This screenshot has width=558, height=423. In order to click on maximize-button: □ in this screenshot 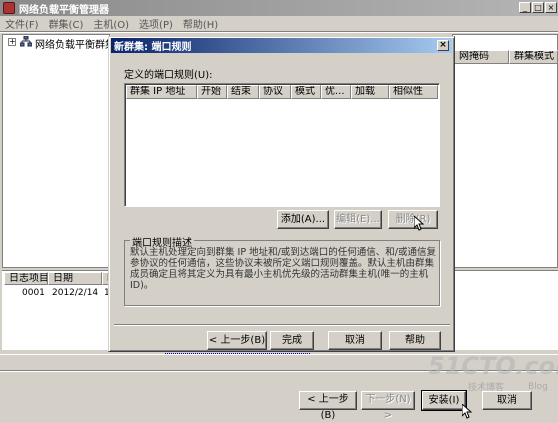, I will do `click(538, 7)`.